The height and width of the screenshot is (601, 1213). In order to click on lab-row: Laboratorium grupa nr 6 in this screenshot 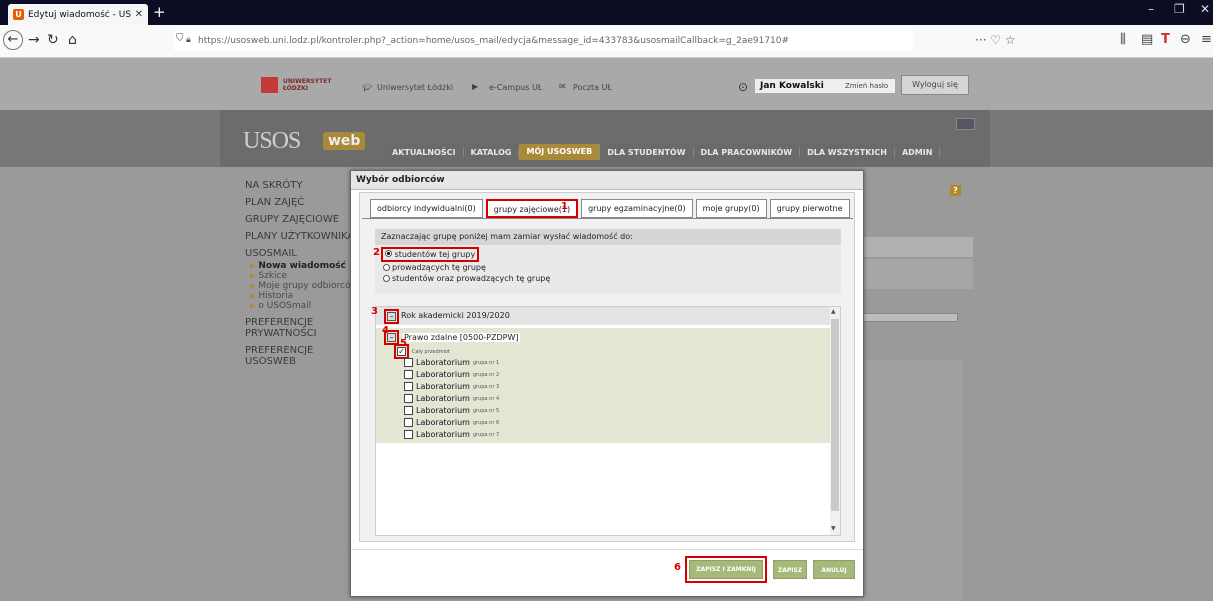, I will do `click(451, 422)`.